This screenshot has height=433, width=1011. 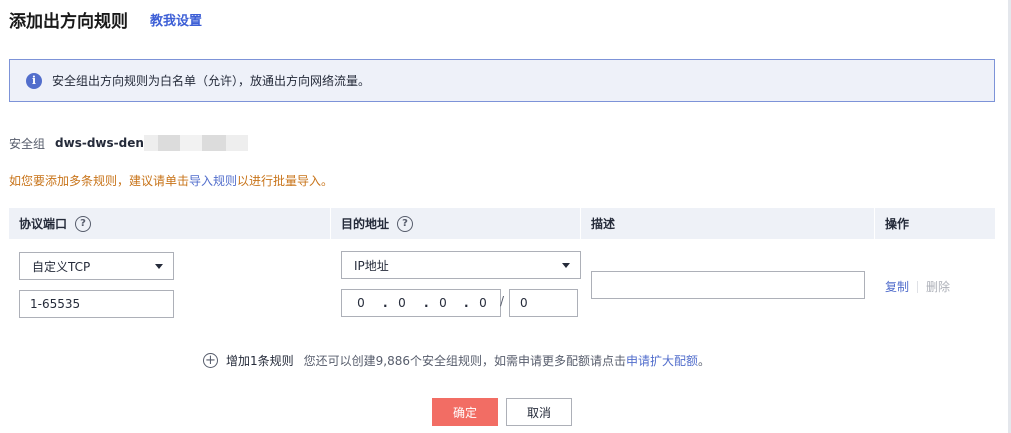 What do you see at coordinates (365, 224) in the screenshot?
I see `column-label: 目的地址` at bounding box center [365, 224].